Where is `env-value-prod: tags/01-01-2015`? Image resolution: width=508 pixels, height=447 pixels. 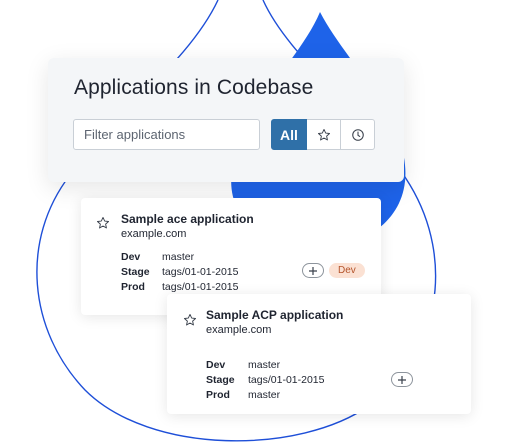 env-value-prod: tags/01-01-2015 is located at coordinates (200, 287).